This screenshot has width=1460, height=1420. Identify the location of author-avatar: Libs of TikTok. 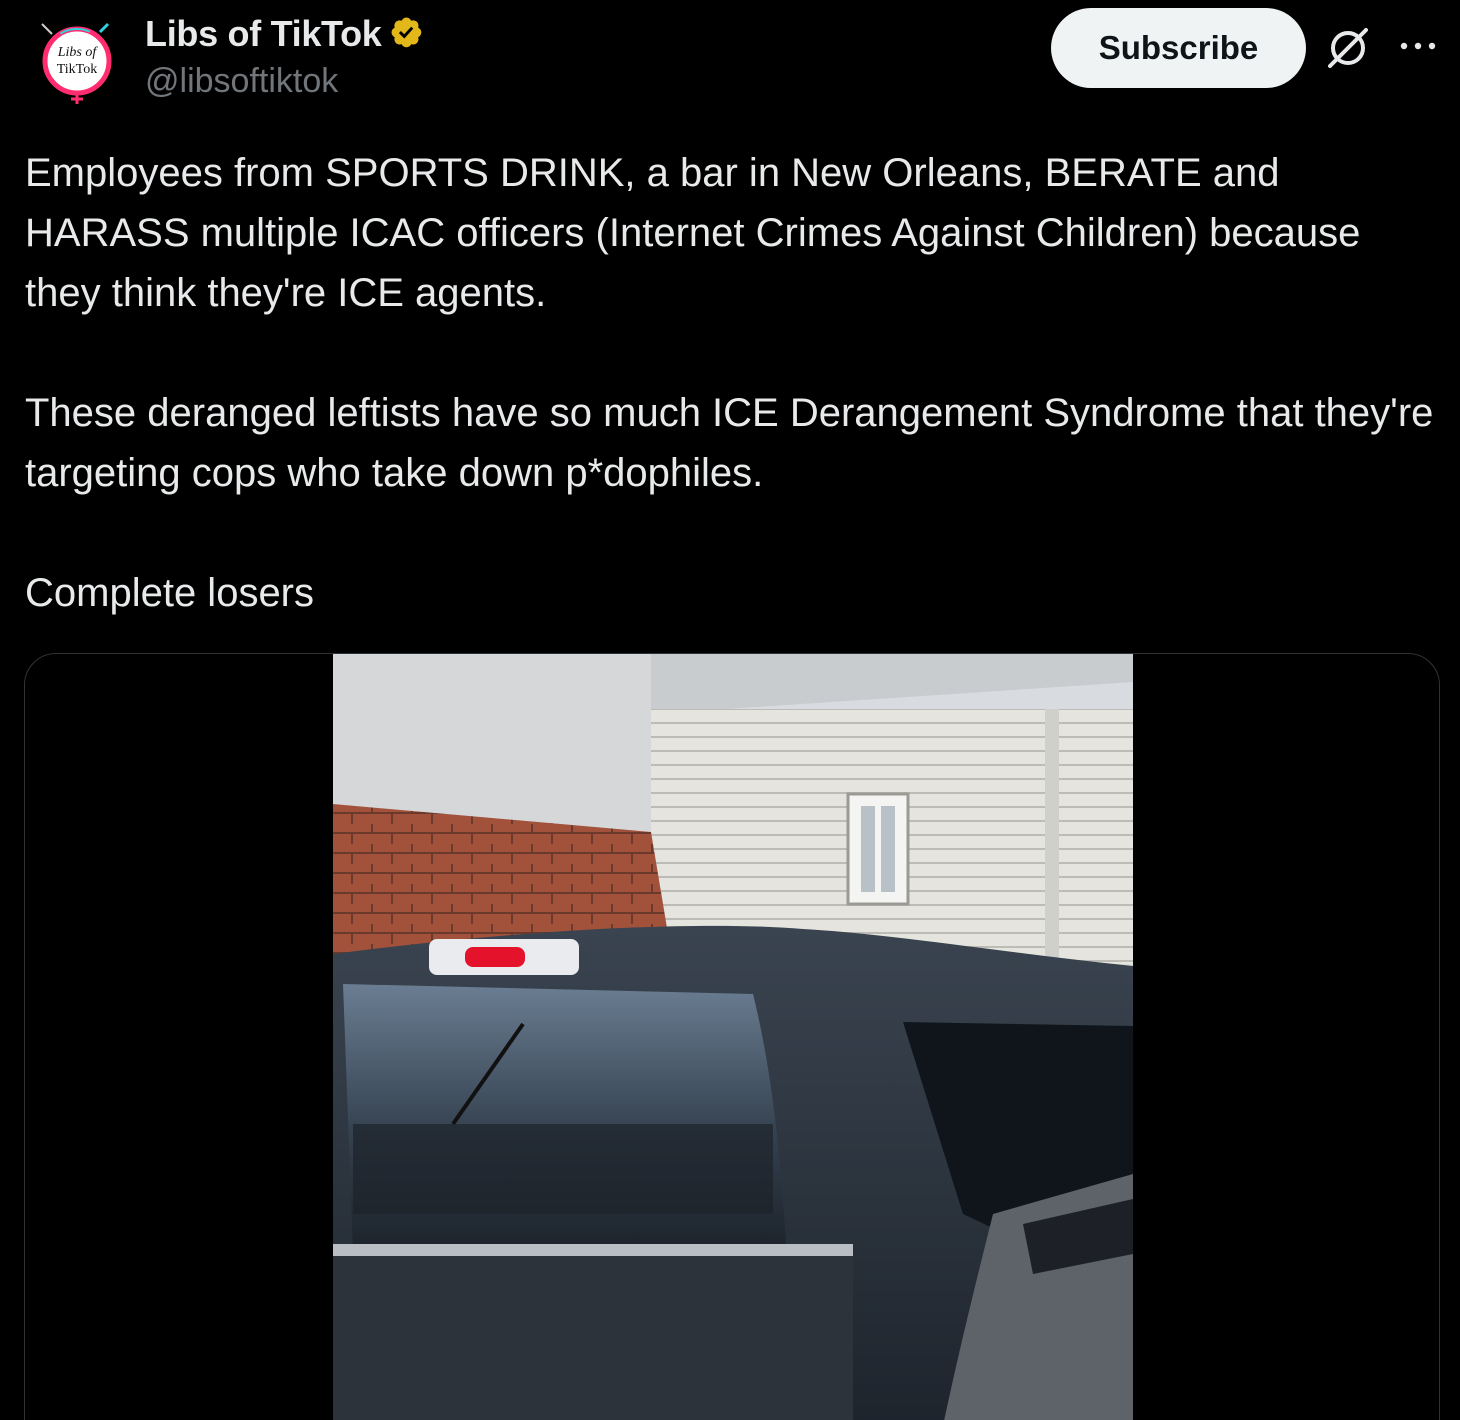
(77, 61).